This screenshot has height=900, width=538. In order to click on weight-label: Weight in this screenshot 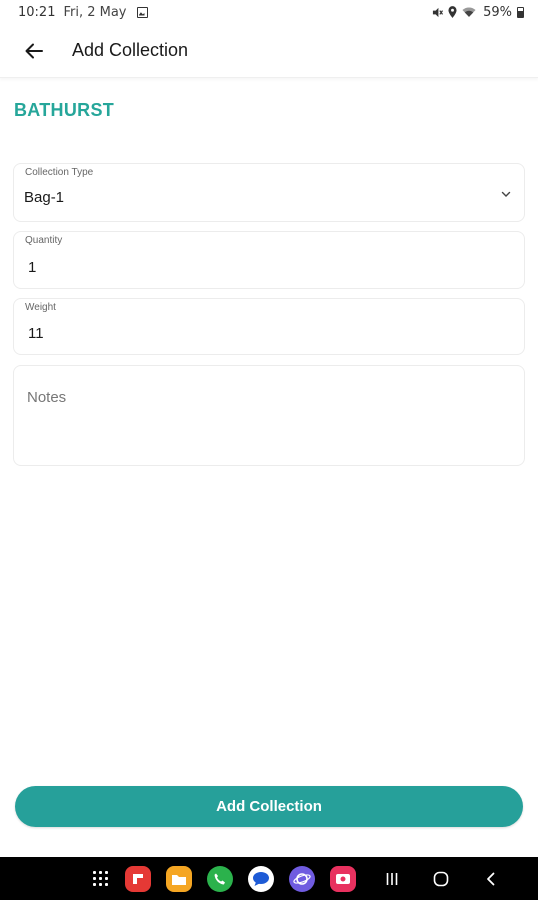, I will do `click(40, 307)`.